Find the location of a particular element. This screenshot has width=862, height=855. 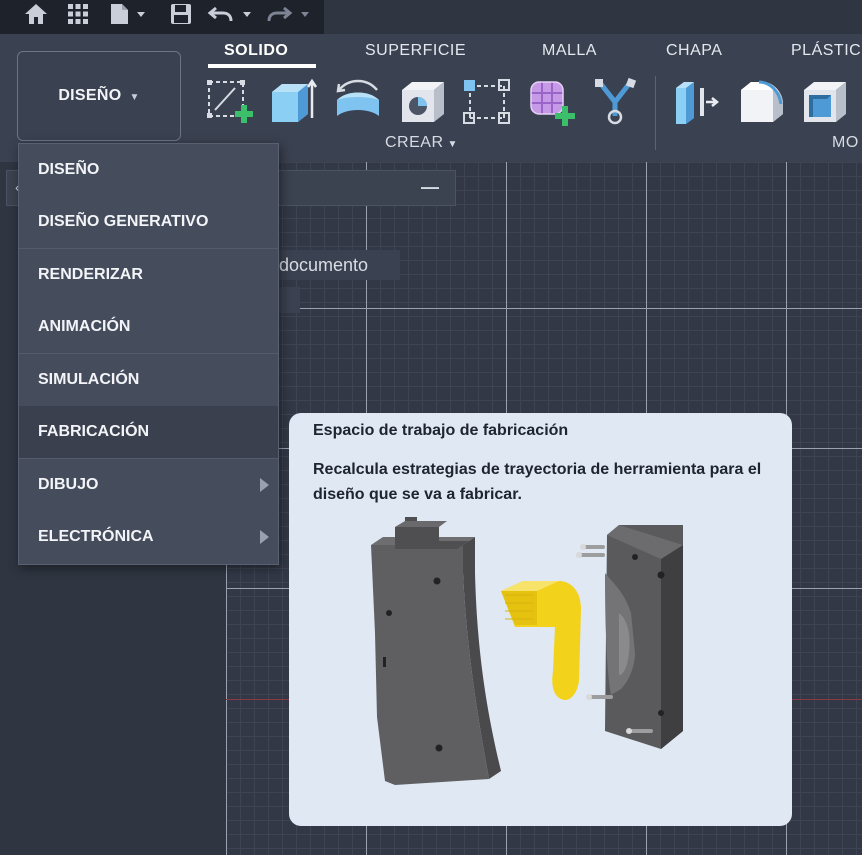

grid-icon is located at coordinates (78, 14).